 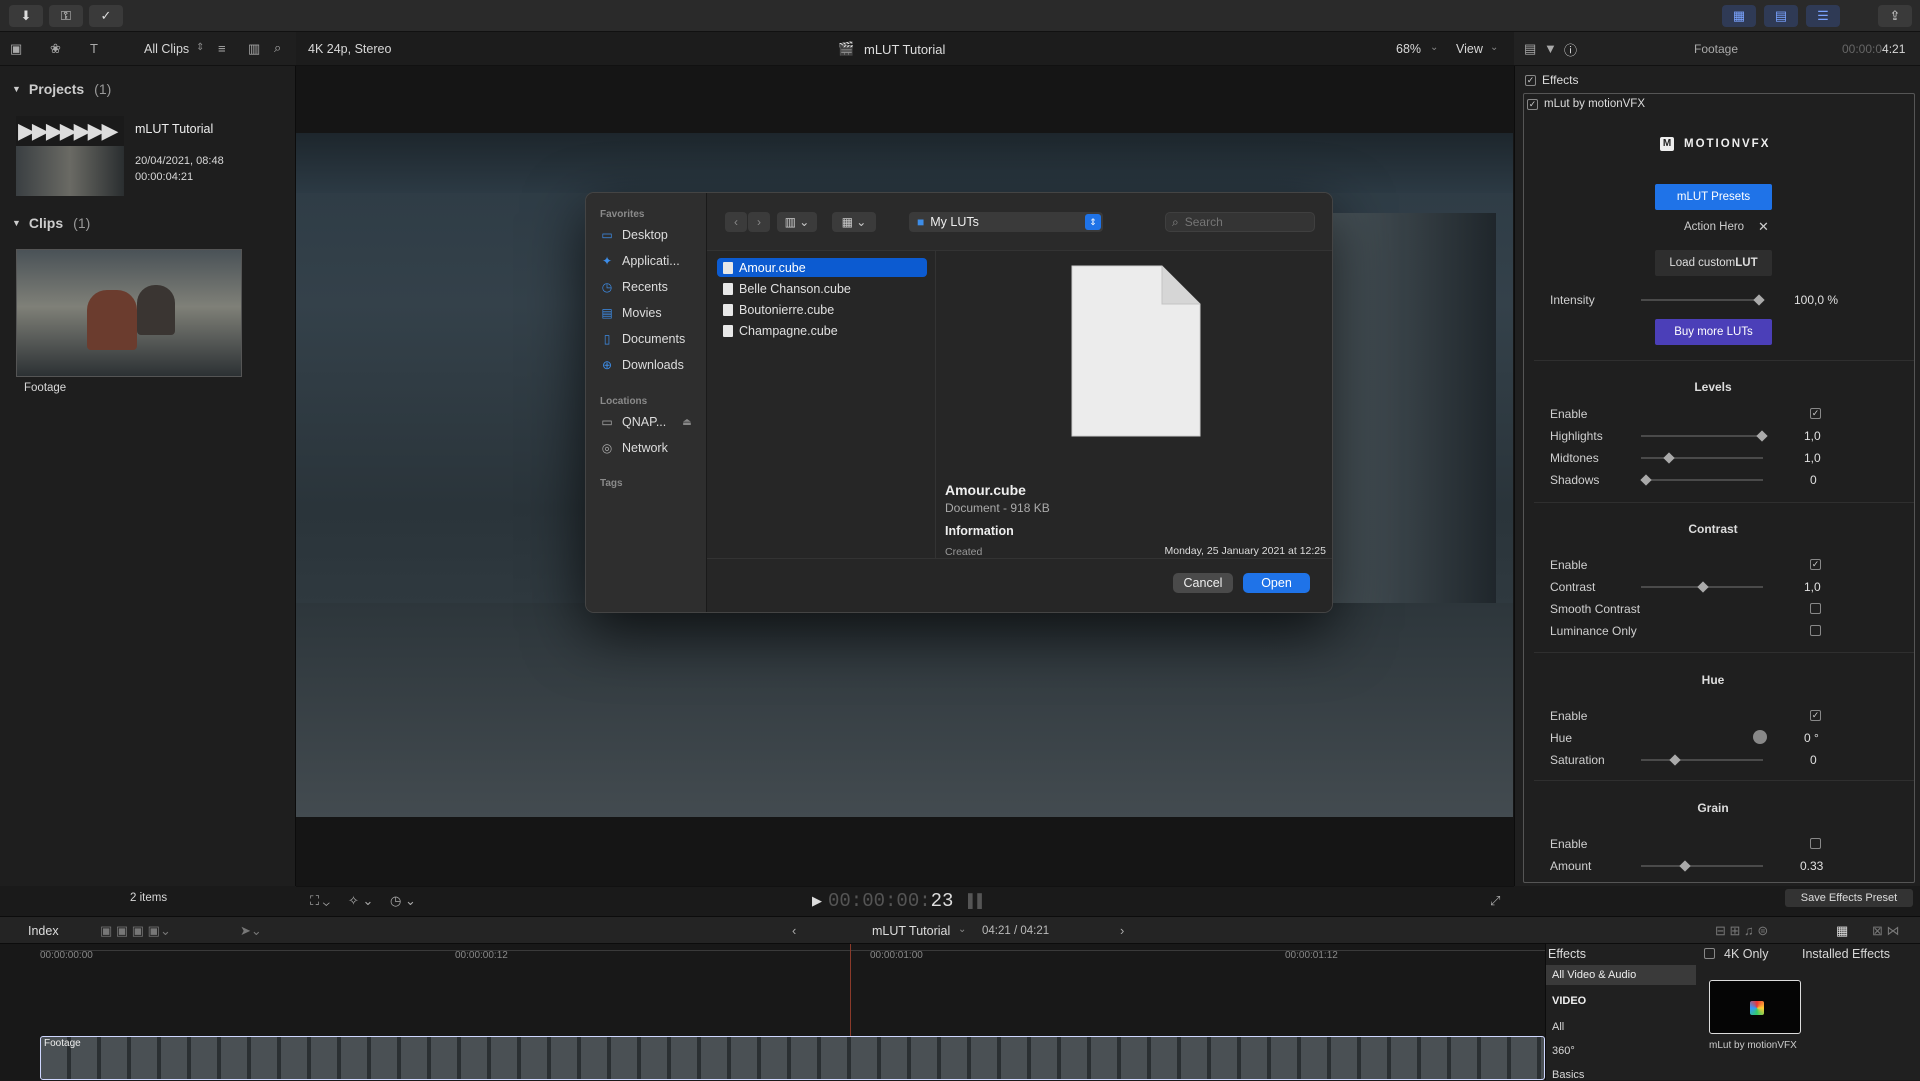 What do you see at coordinates (1842, 931) in the screenshot?
I see `effects-browser-icon: ▦` at bounding box center [1842, 931].